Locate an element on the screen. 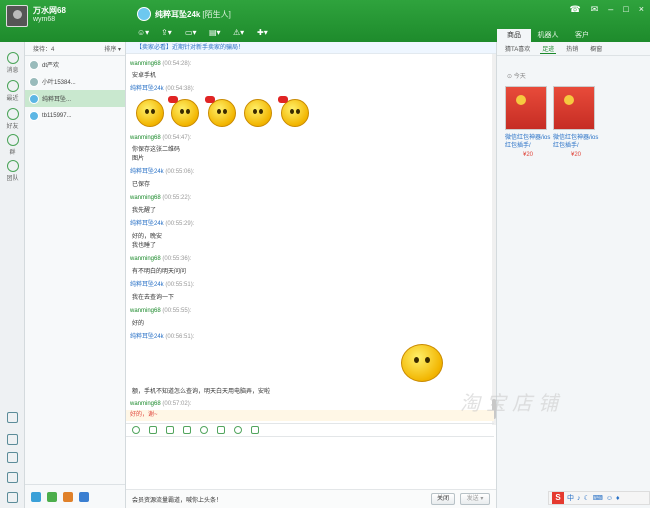  today-label: ⊙ 今天 is located at coordinates (516, 77).